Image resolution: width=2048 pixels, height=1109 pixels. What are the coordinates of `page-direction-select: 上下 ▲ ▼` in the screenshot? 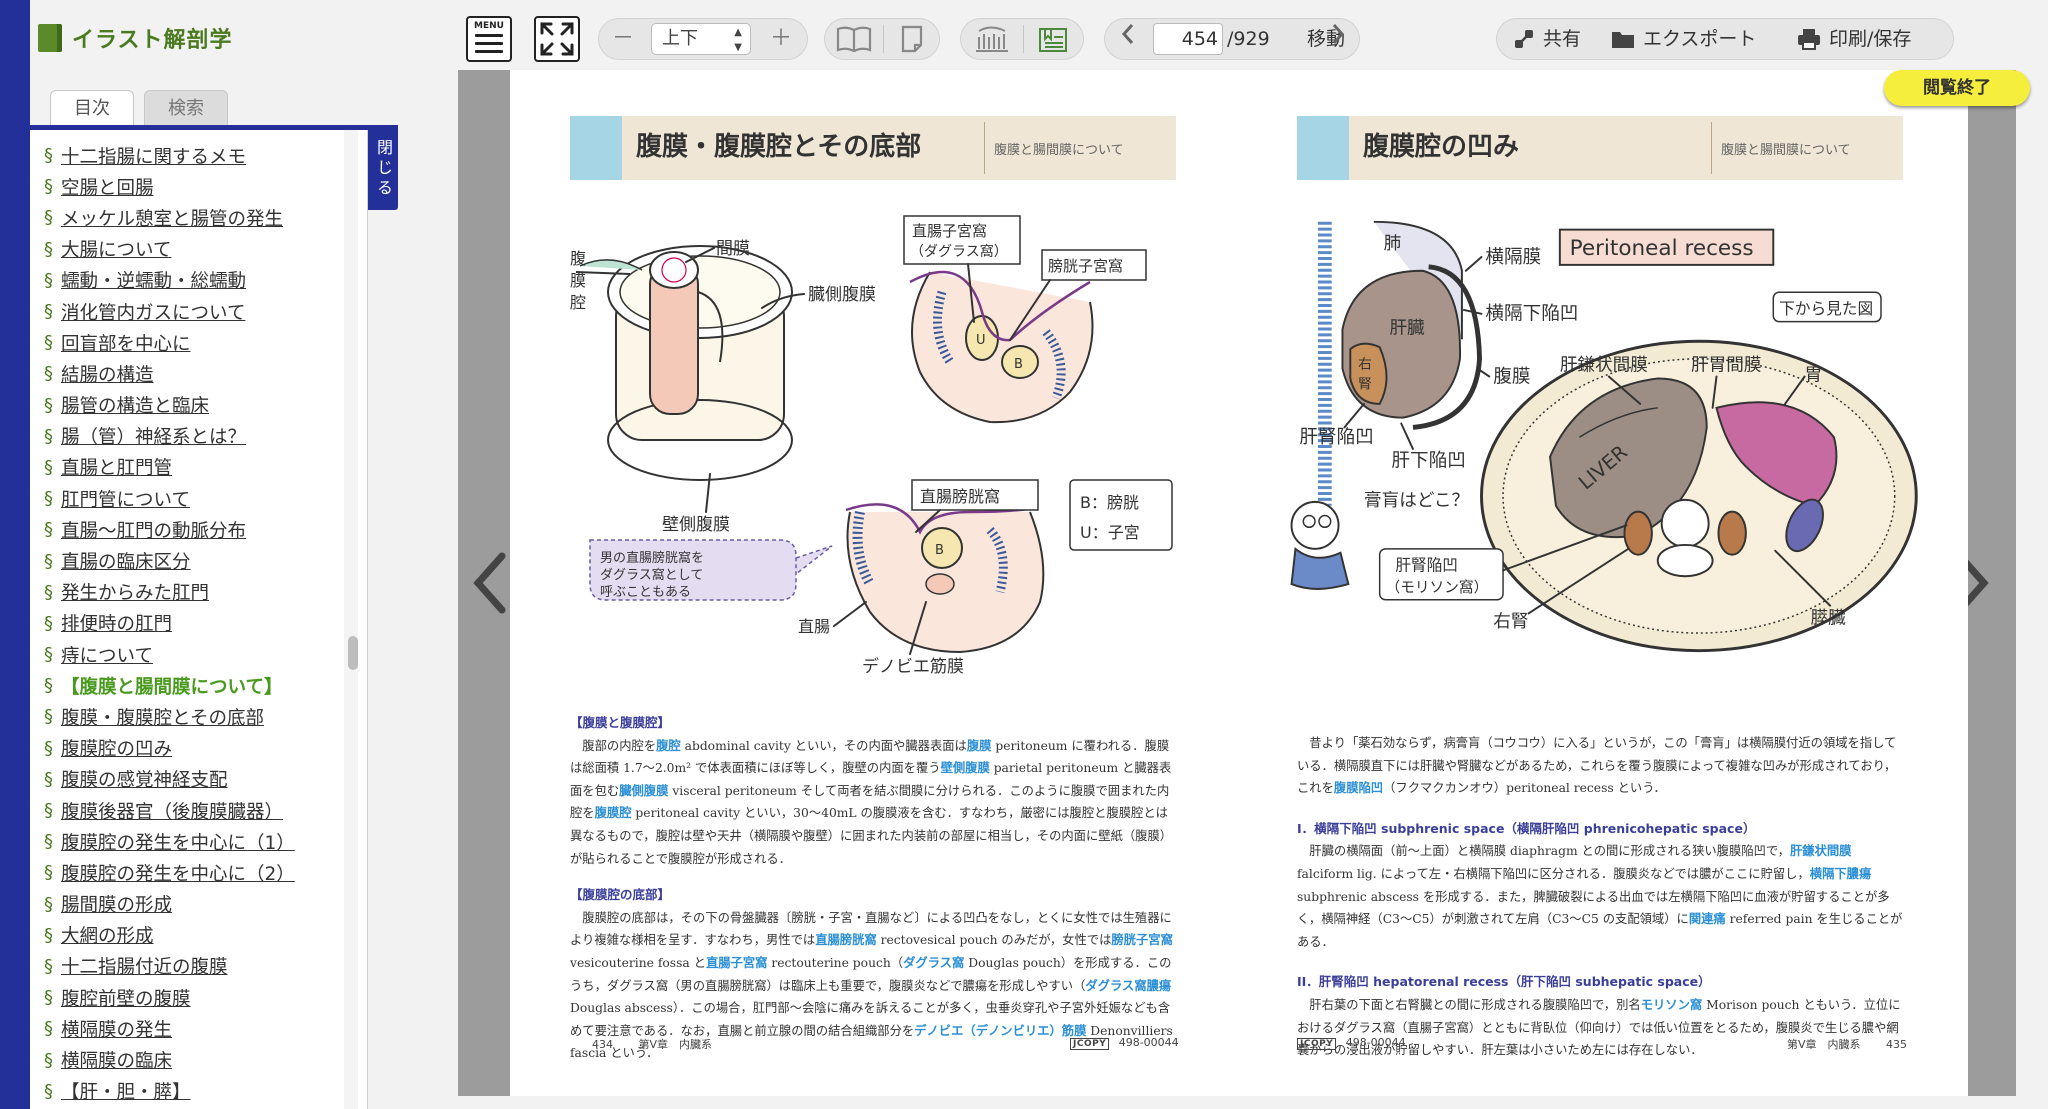 It's located at (701, 39).